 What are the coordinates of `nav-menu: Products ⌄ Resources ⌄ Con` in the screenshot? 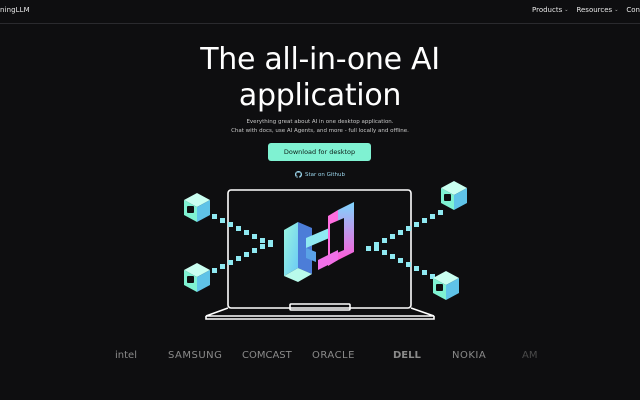 It's located at (586, 10).